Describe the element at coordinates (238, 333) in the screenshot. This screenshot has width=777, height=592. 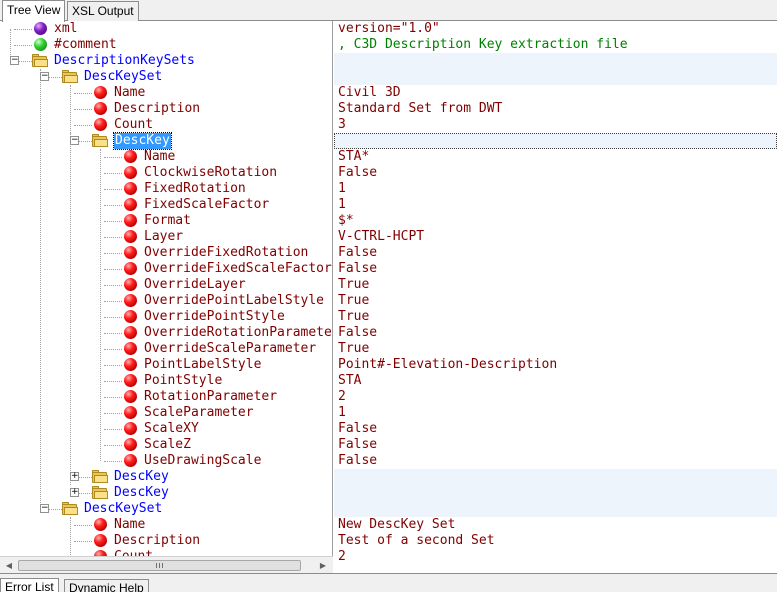
I see `tree-node-label: OverrideRotationParameter` at that location.